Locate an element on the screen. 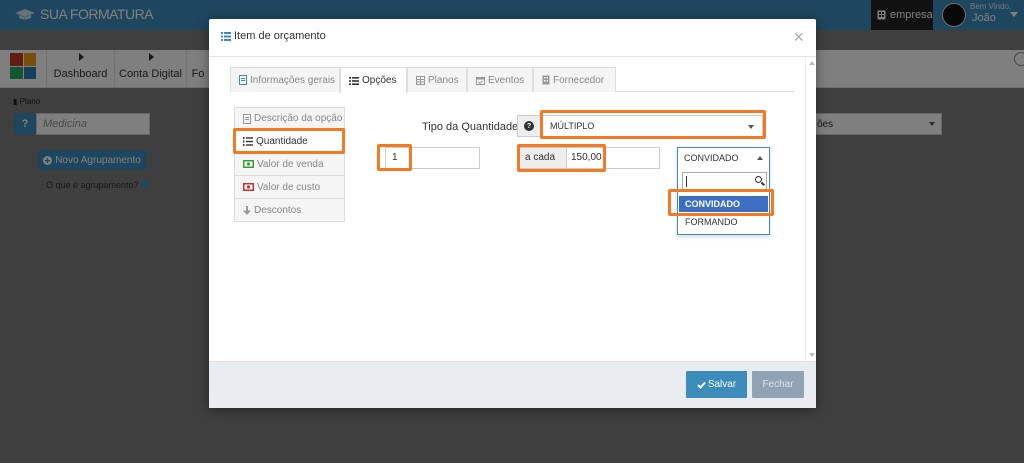 This screenshot has width=1024, height=463. tab-planos: Planos is located at coordinates (437, 79).